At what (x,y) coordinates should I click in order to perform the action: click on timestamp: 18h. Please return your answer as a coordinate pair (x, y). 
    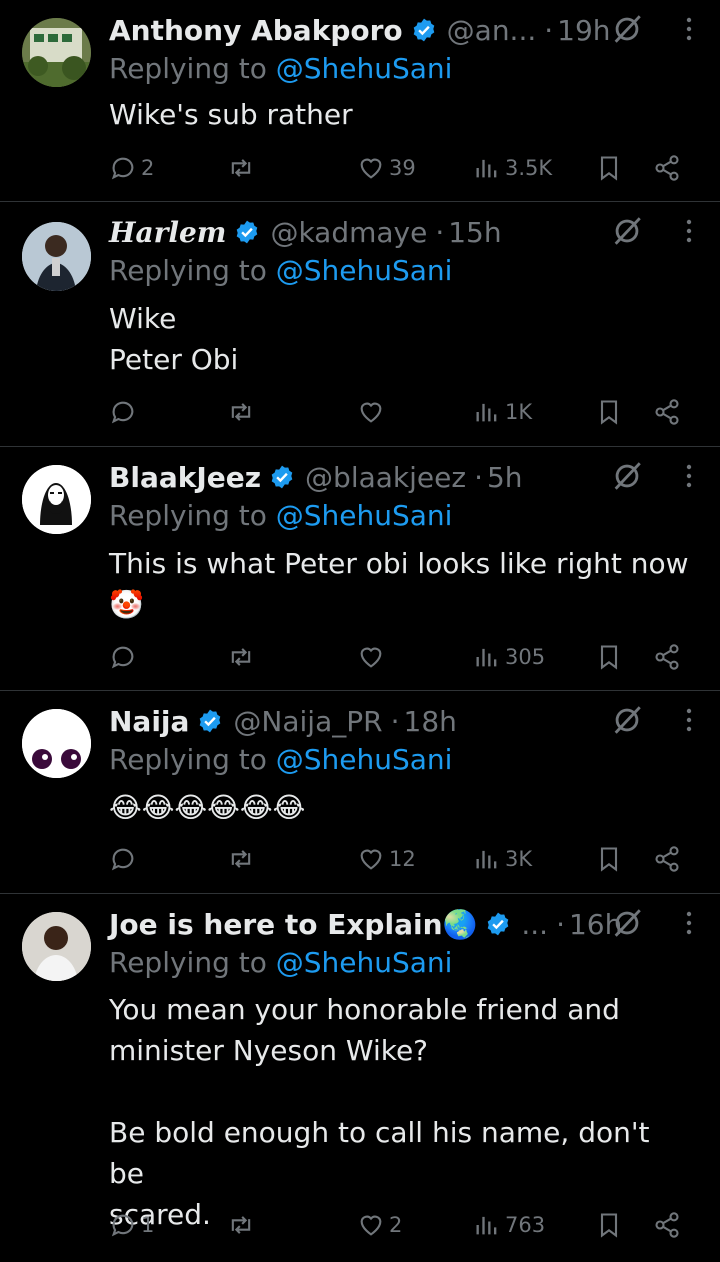
    Looking at the image, I should click on (430, 721).